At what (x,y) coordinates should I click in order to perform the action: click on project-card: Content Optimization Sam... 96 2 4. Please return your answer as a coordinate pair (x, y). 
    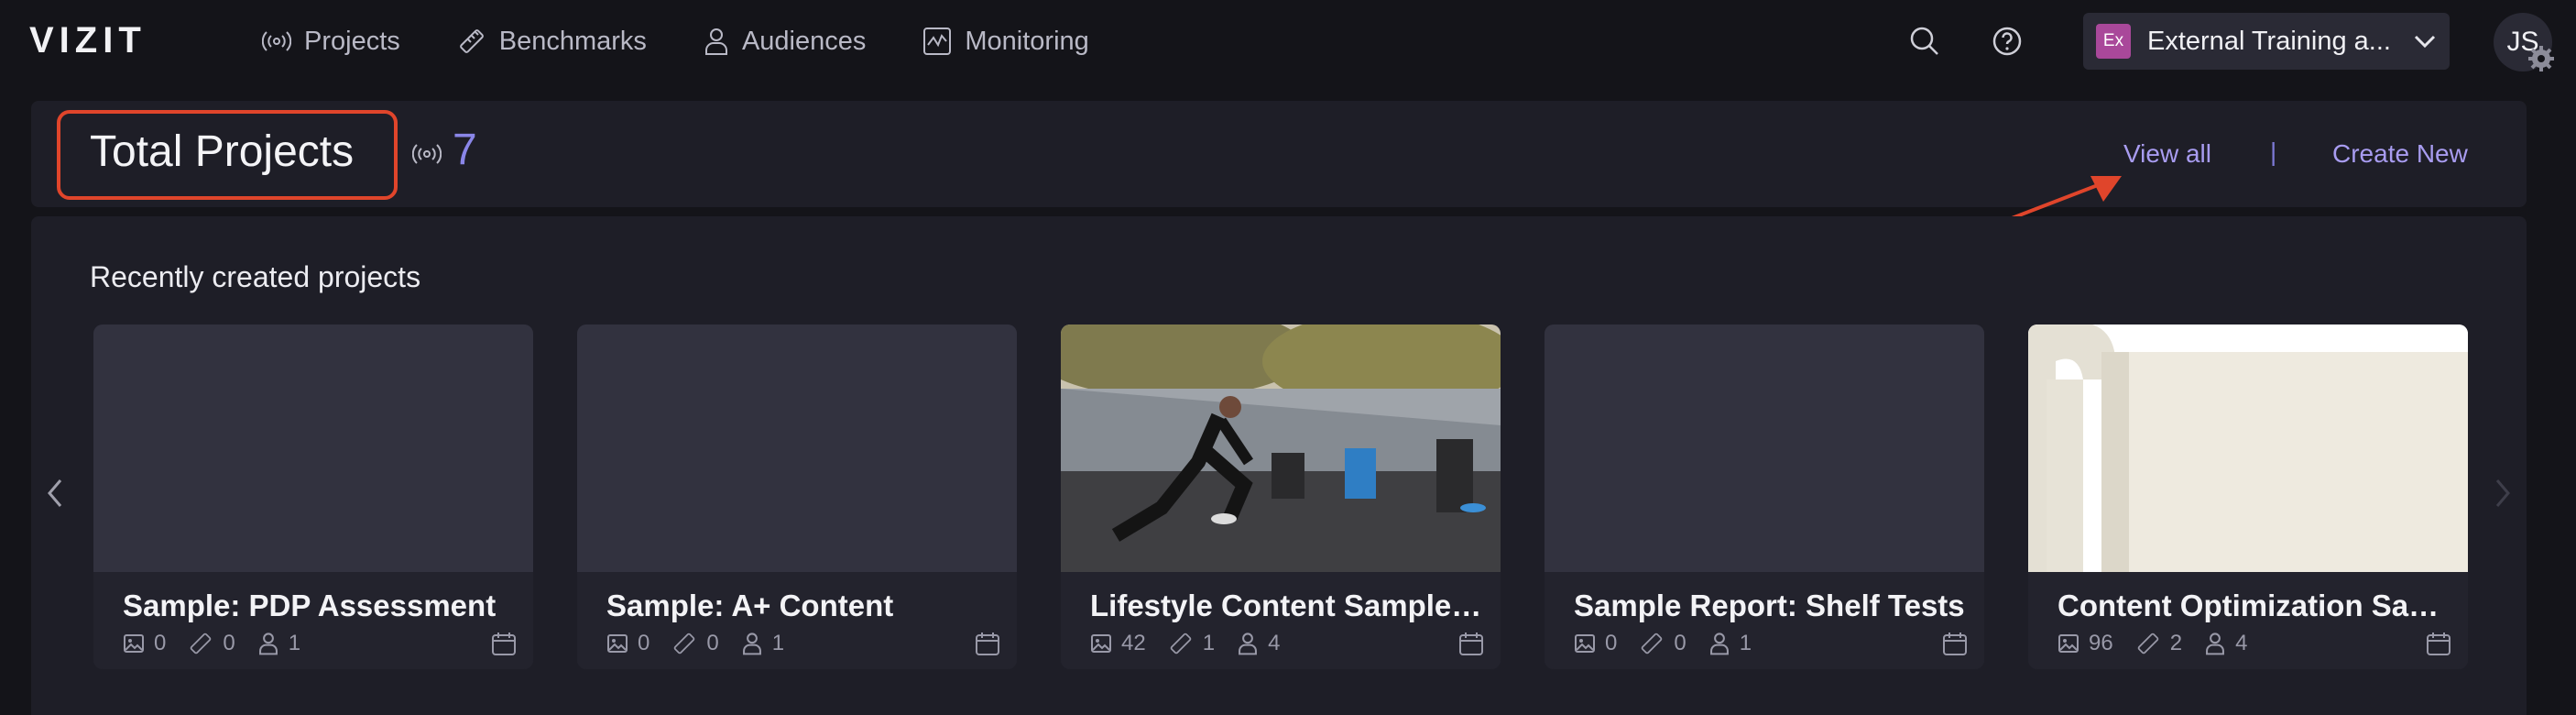
    Looking at the image, I should click on (2248, 496).